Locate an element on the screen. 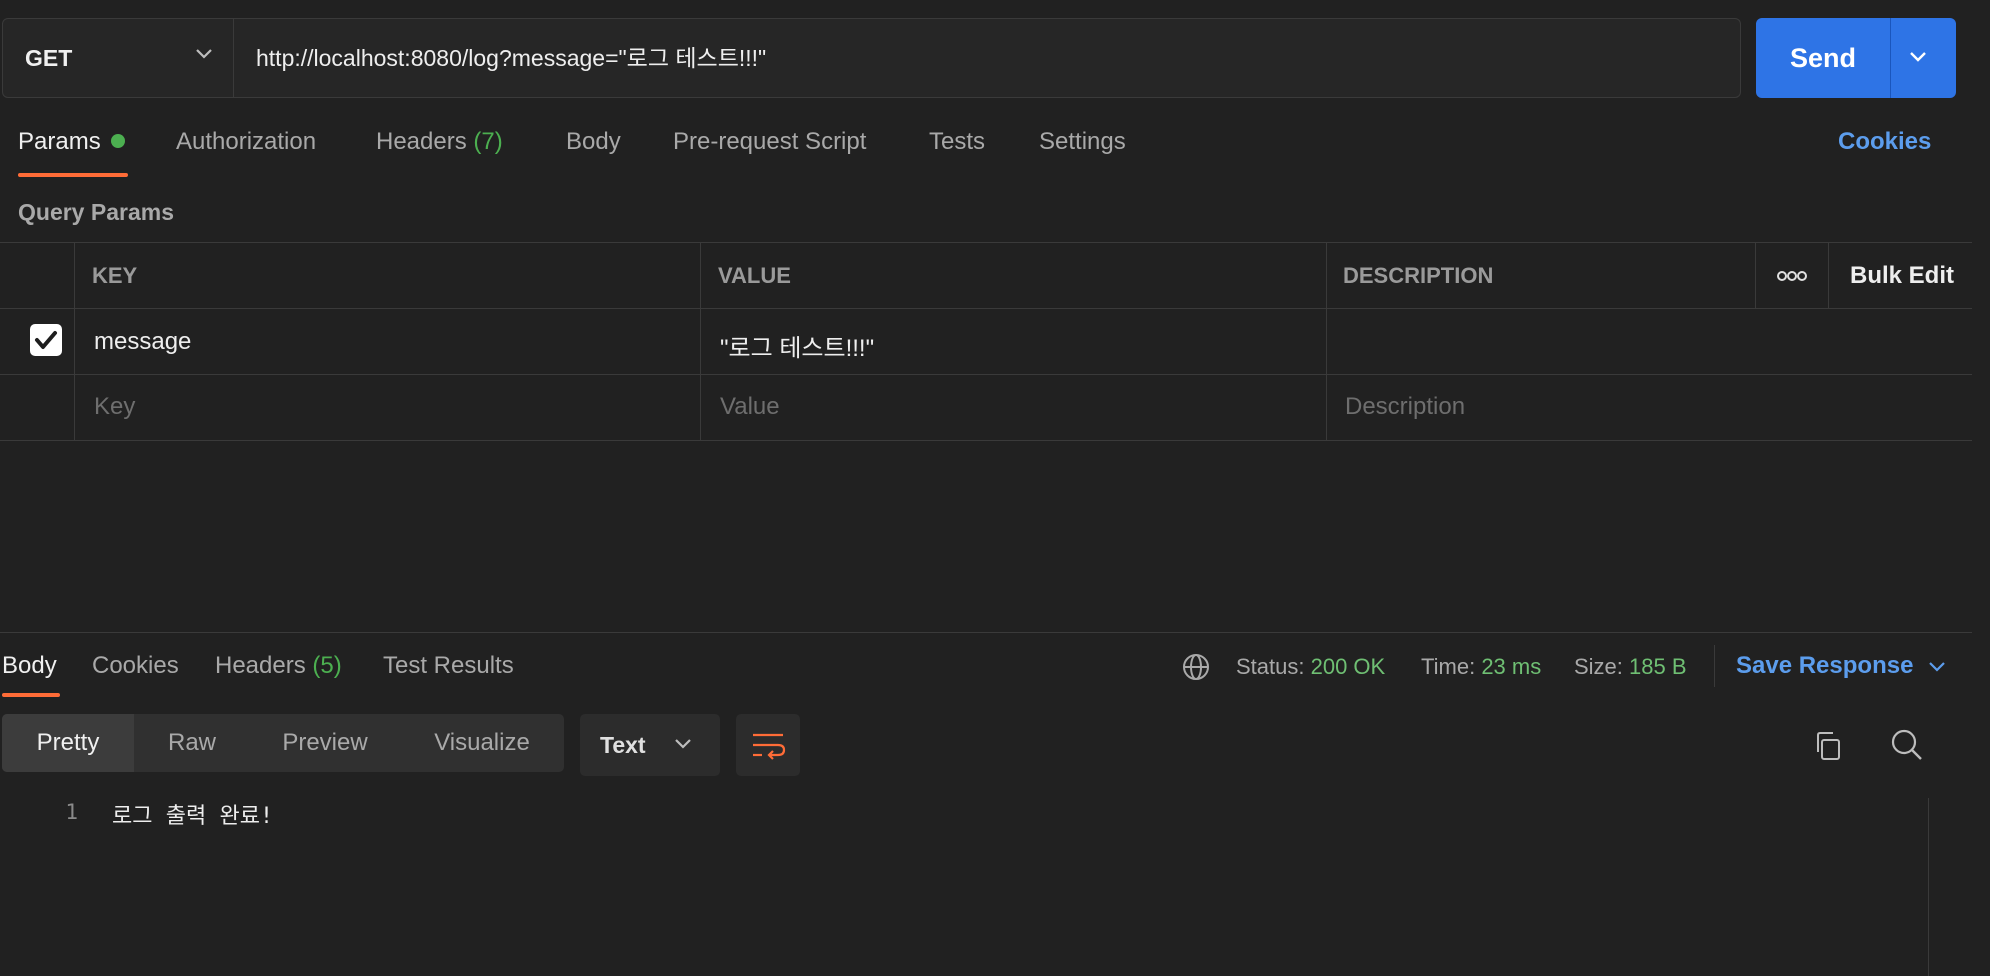 The width and height of the screenshot is (1990, 976). response-status: Status: 200 OK is located at coordinates (1310, 667).